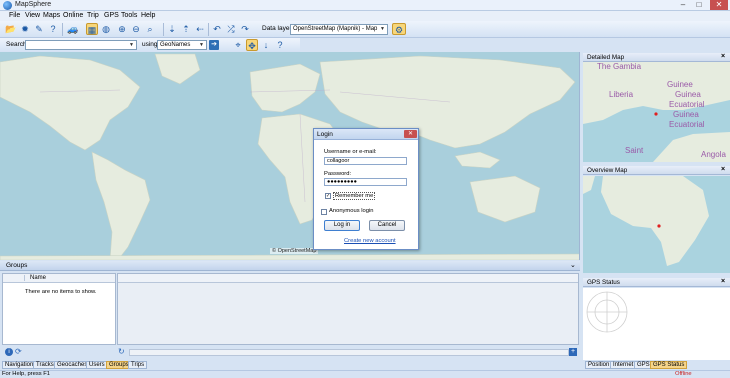 The height and width of the screenshot is (378, 730). I want to click on zoom-in-icon: ⊕, so click(122, 29).